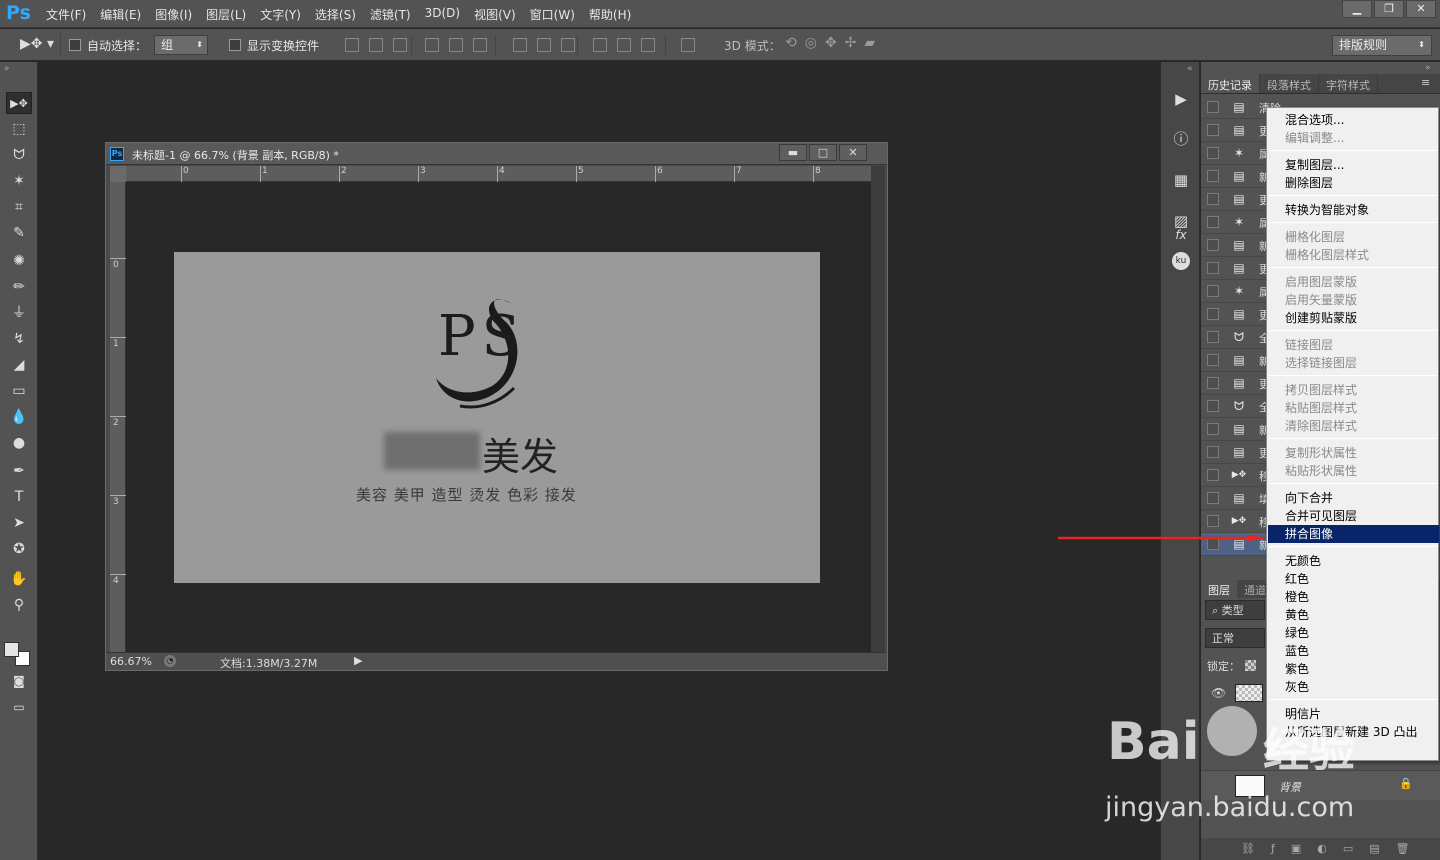 This screenshot has width=1440, height=860. What do you see at coordinates (1353, 651) in the screenshot?
I see `context-menu-item: 蓝色` at bounding box center [1353, 651].